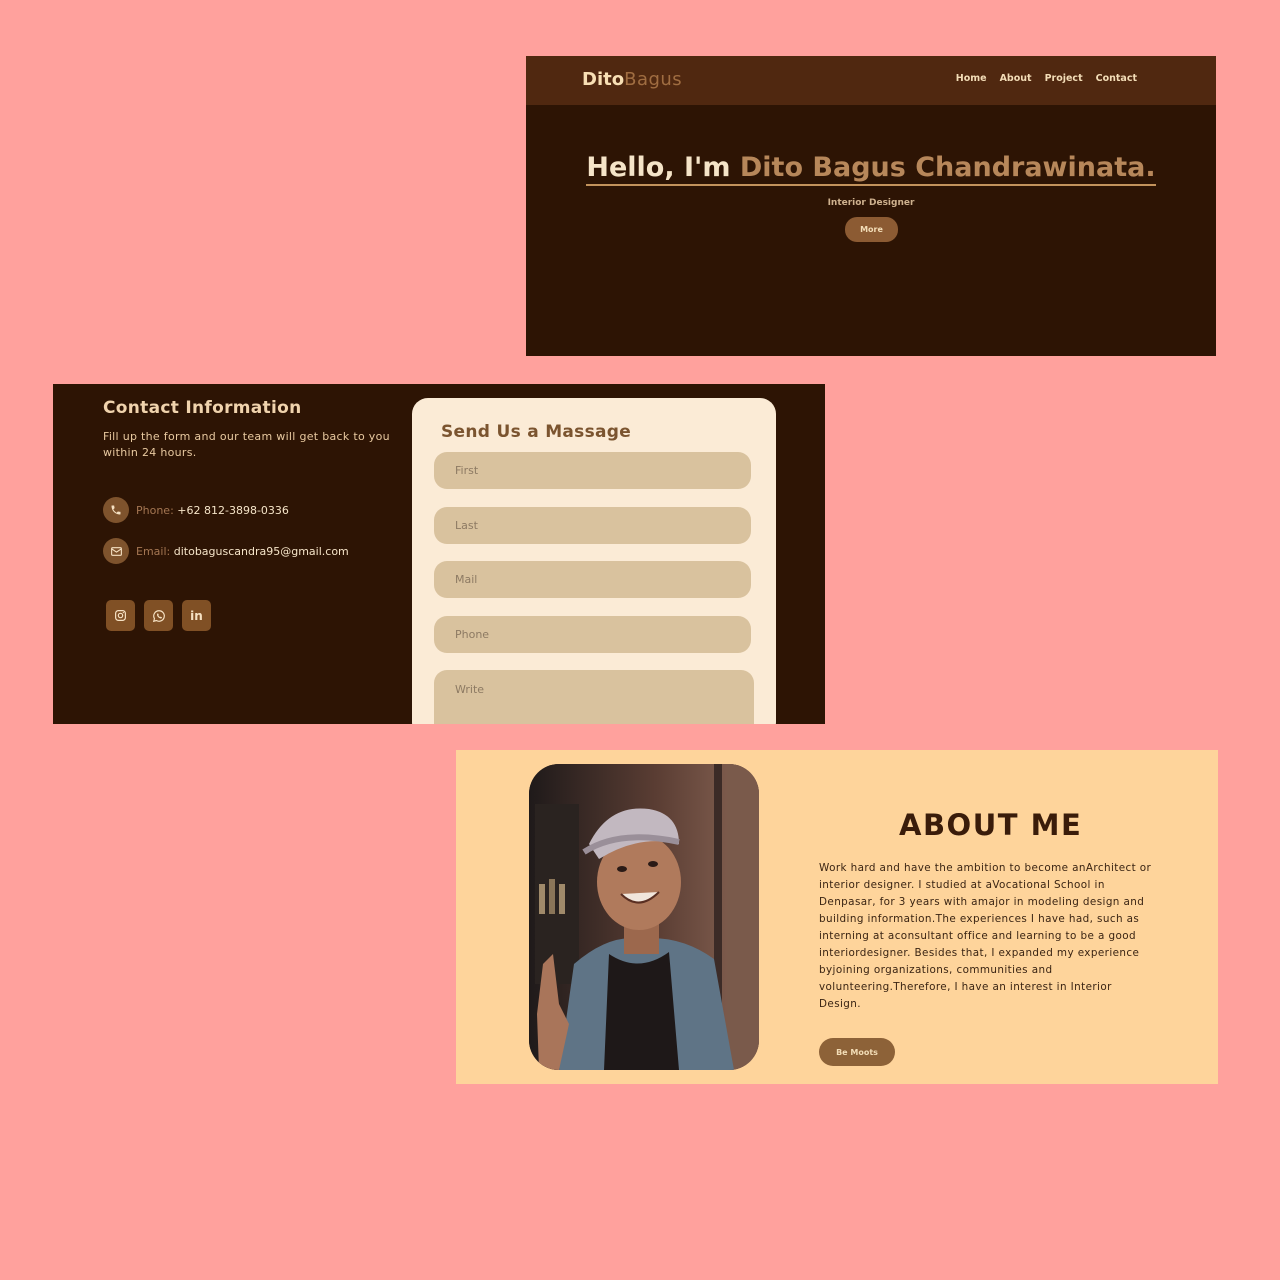  What do you see at coordinates (116, 551) in the screenshot?
I see `mail-icon` at bounding box center [116, 551].